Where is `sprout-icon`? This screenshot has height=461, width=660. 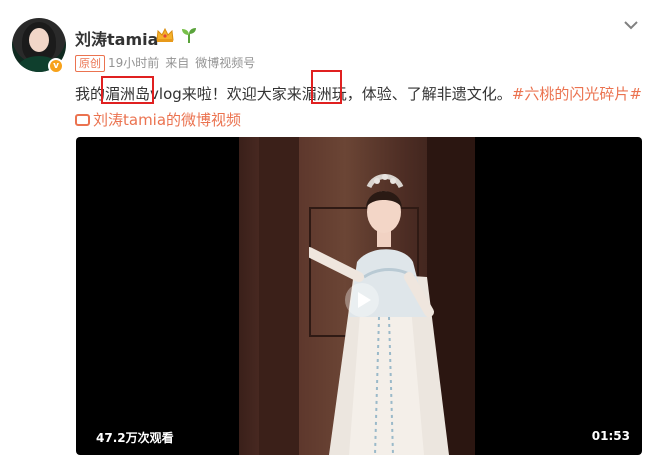
sprout-icon is located at coordinates (189, 35).